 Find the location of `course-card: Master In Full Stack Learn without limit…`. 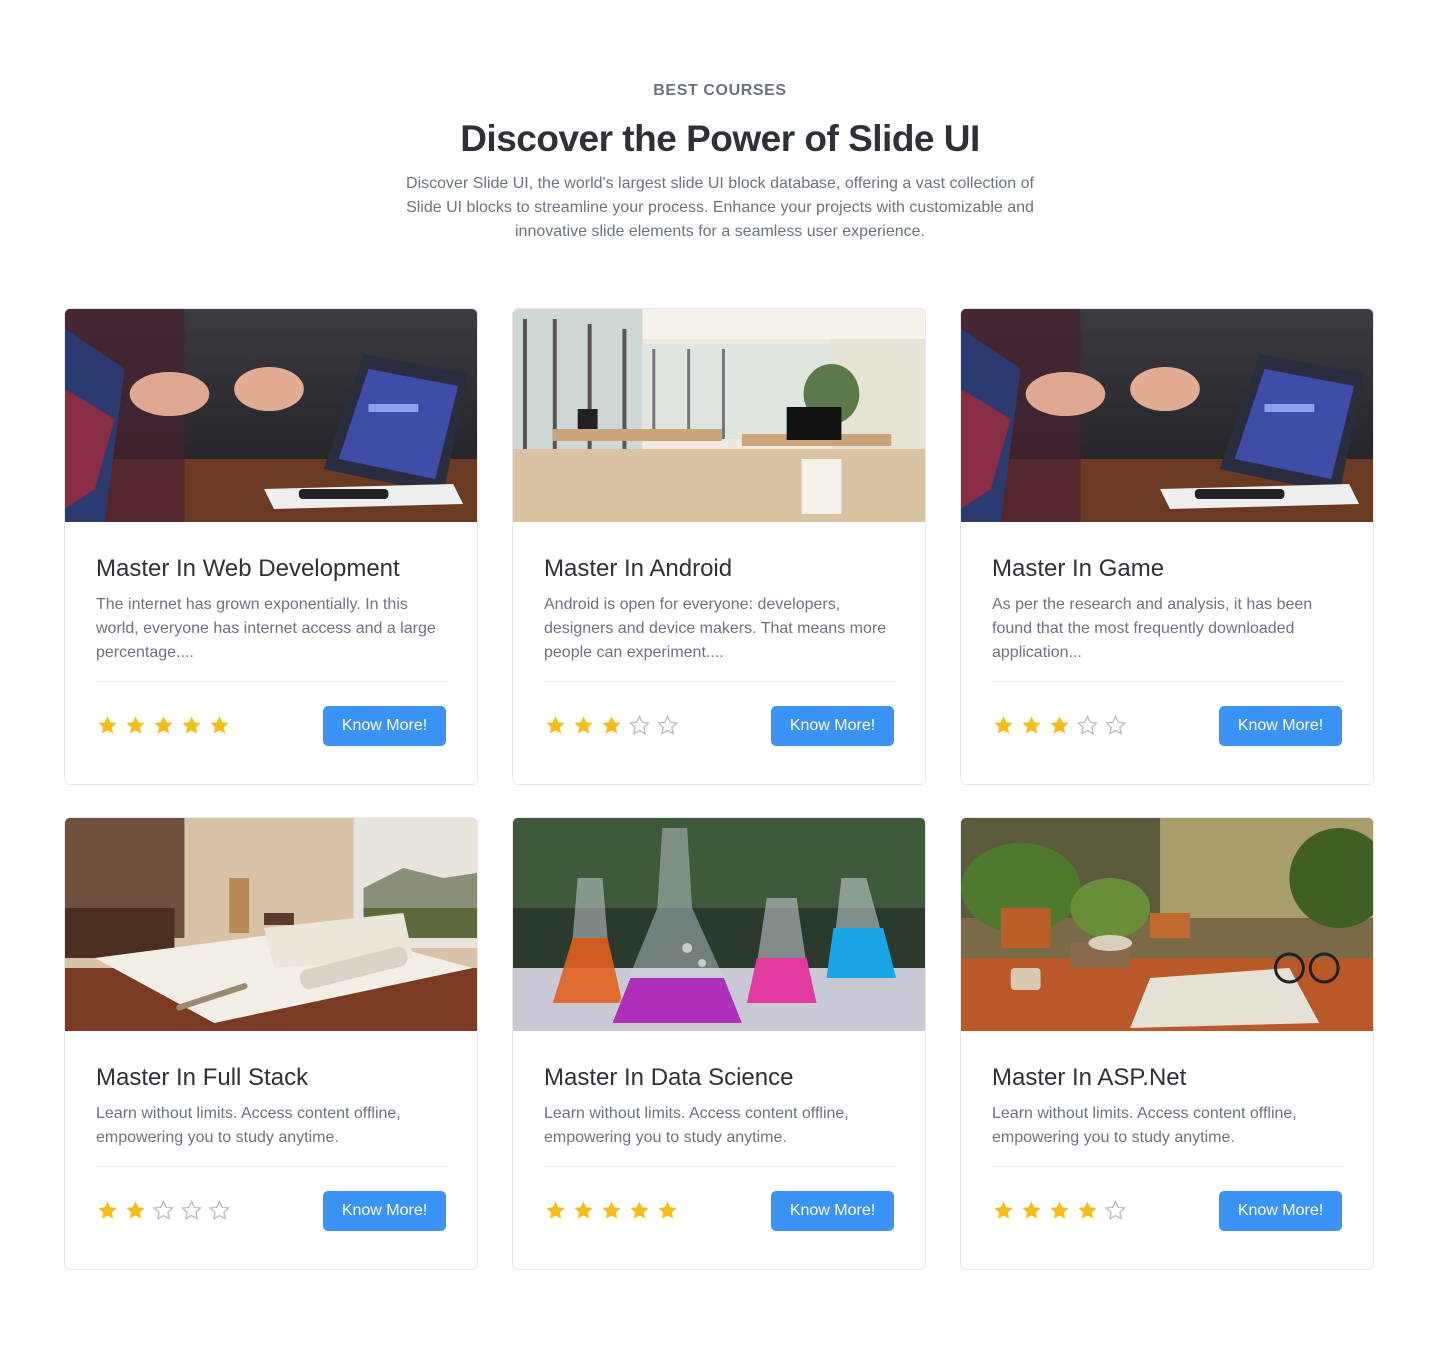

course-card: Master In Full Stack Learn without limit… is located at coordinates (271, 1043).